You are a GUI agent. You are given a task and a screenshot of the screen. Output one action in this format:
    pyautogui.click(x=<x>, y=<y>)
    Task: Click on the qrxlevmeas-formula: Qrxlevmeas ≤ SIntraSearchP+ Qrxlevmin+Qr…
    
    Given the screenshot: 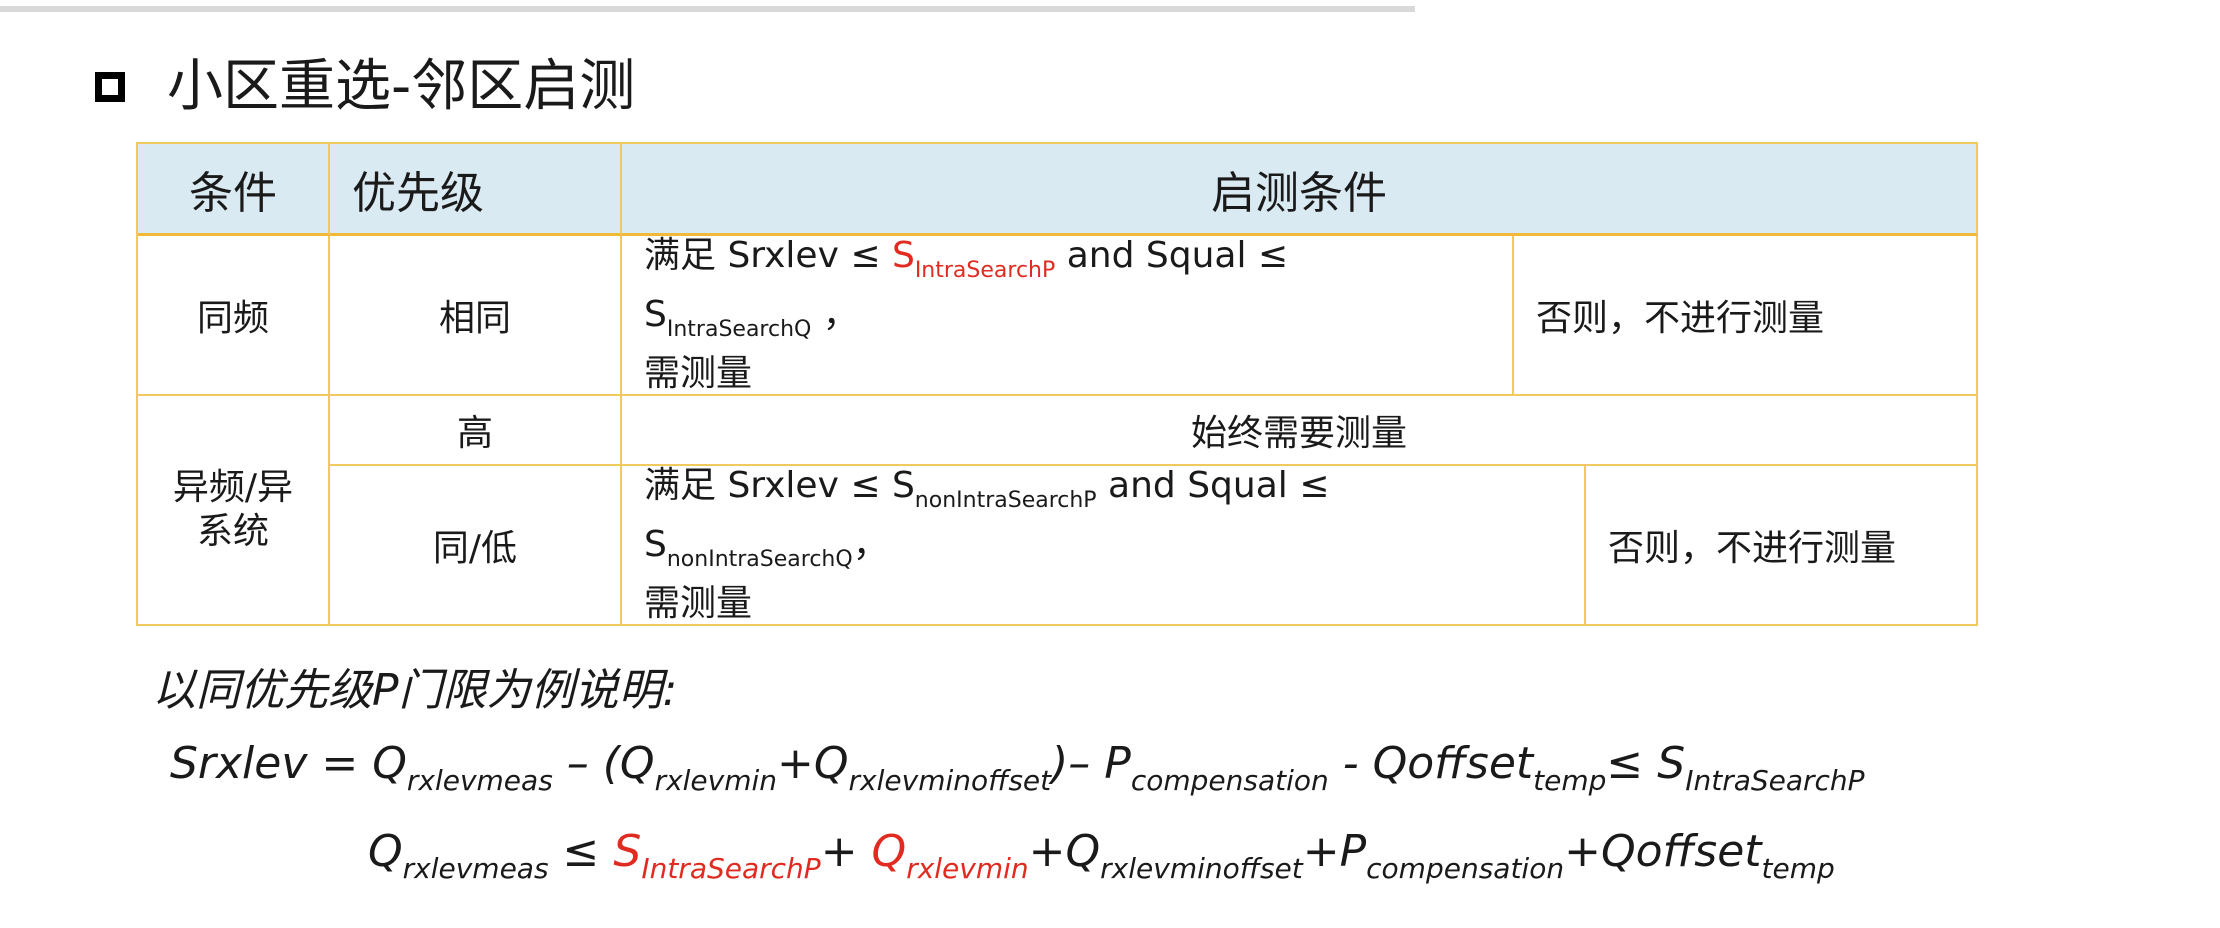 What is the action you would take?
    pyautogui.click(x=1101, y=855)
    